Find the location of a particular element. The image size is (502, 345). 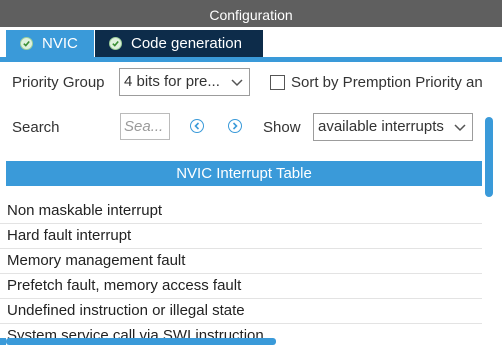

show-select: available interrupts is located at coordinates (393, 127).